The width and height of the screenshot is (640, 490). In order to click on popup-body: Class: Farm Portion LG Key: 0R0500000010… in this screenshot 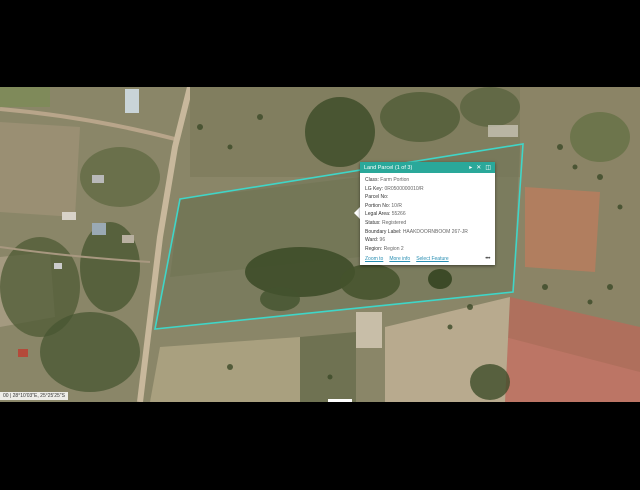, I will do `click(427, 213)`.